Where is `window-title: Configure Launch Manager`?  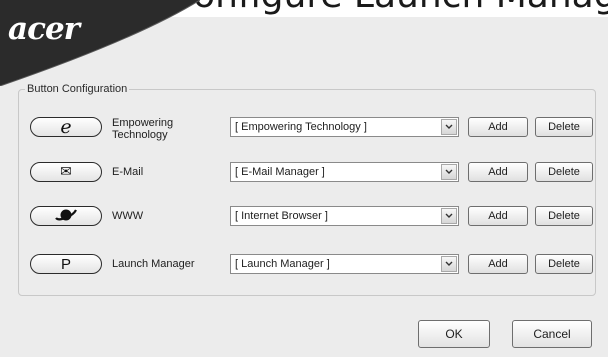
window-title: Configure Launch Manager is located at coordinates (388, 7).